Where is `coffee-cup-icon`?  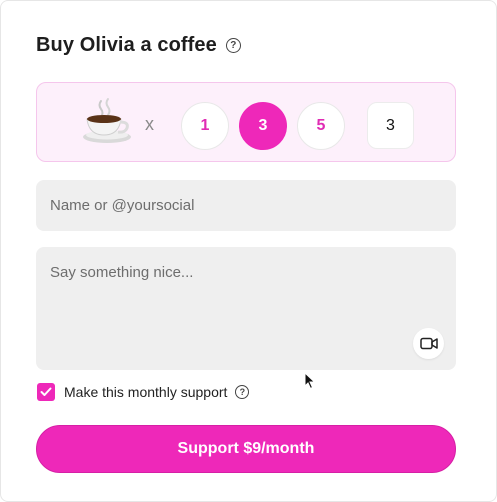
coffee-cup-icon is located at coordinates (107, 120).